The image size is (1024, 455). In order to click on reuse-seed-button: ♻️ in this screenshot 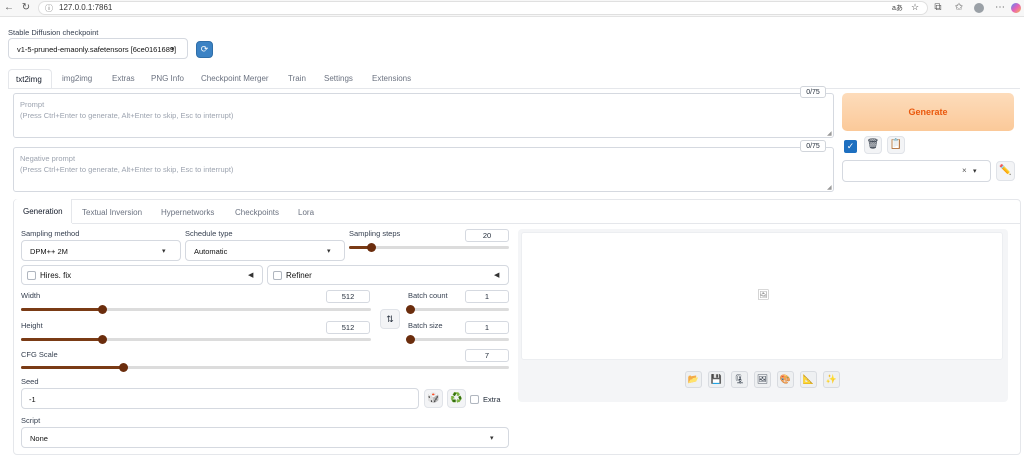, I will do `click(456, 398)`.